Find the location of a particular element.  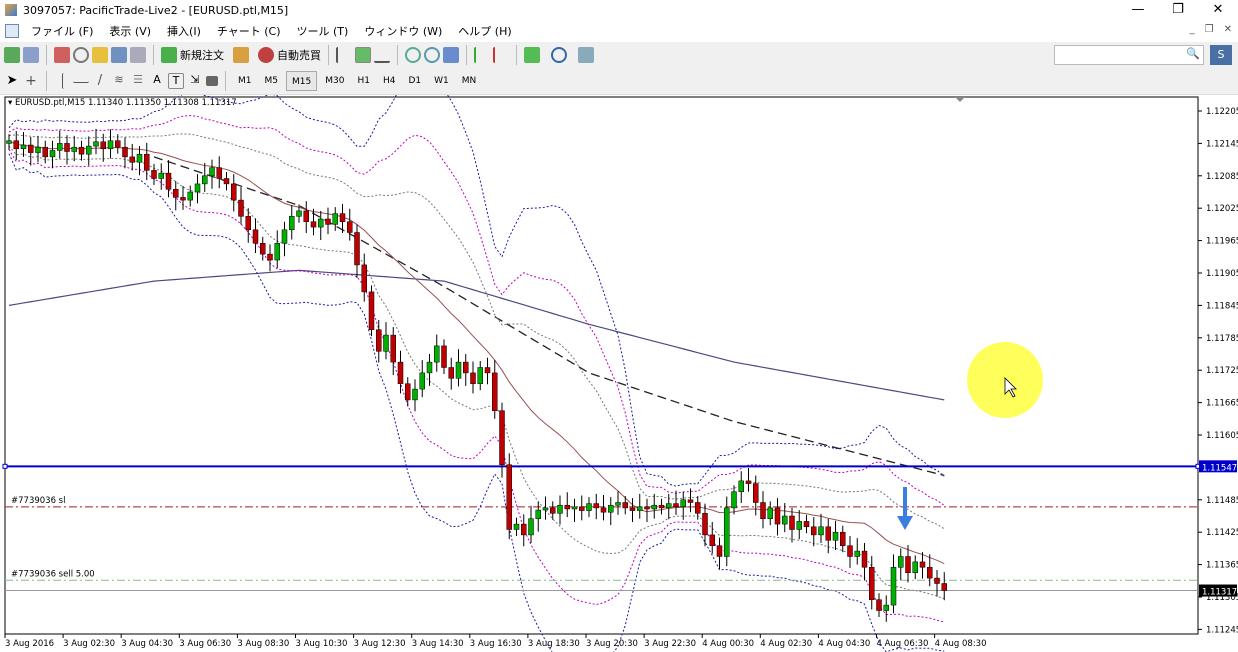

x-tick-label: 3 Aug 06:30 is located at coordinates (205, 644).